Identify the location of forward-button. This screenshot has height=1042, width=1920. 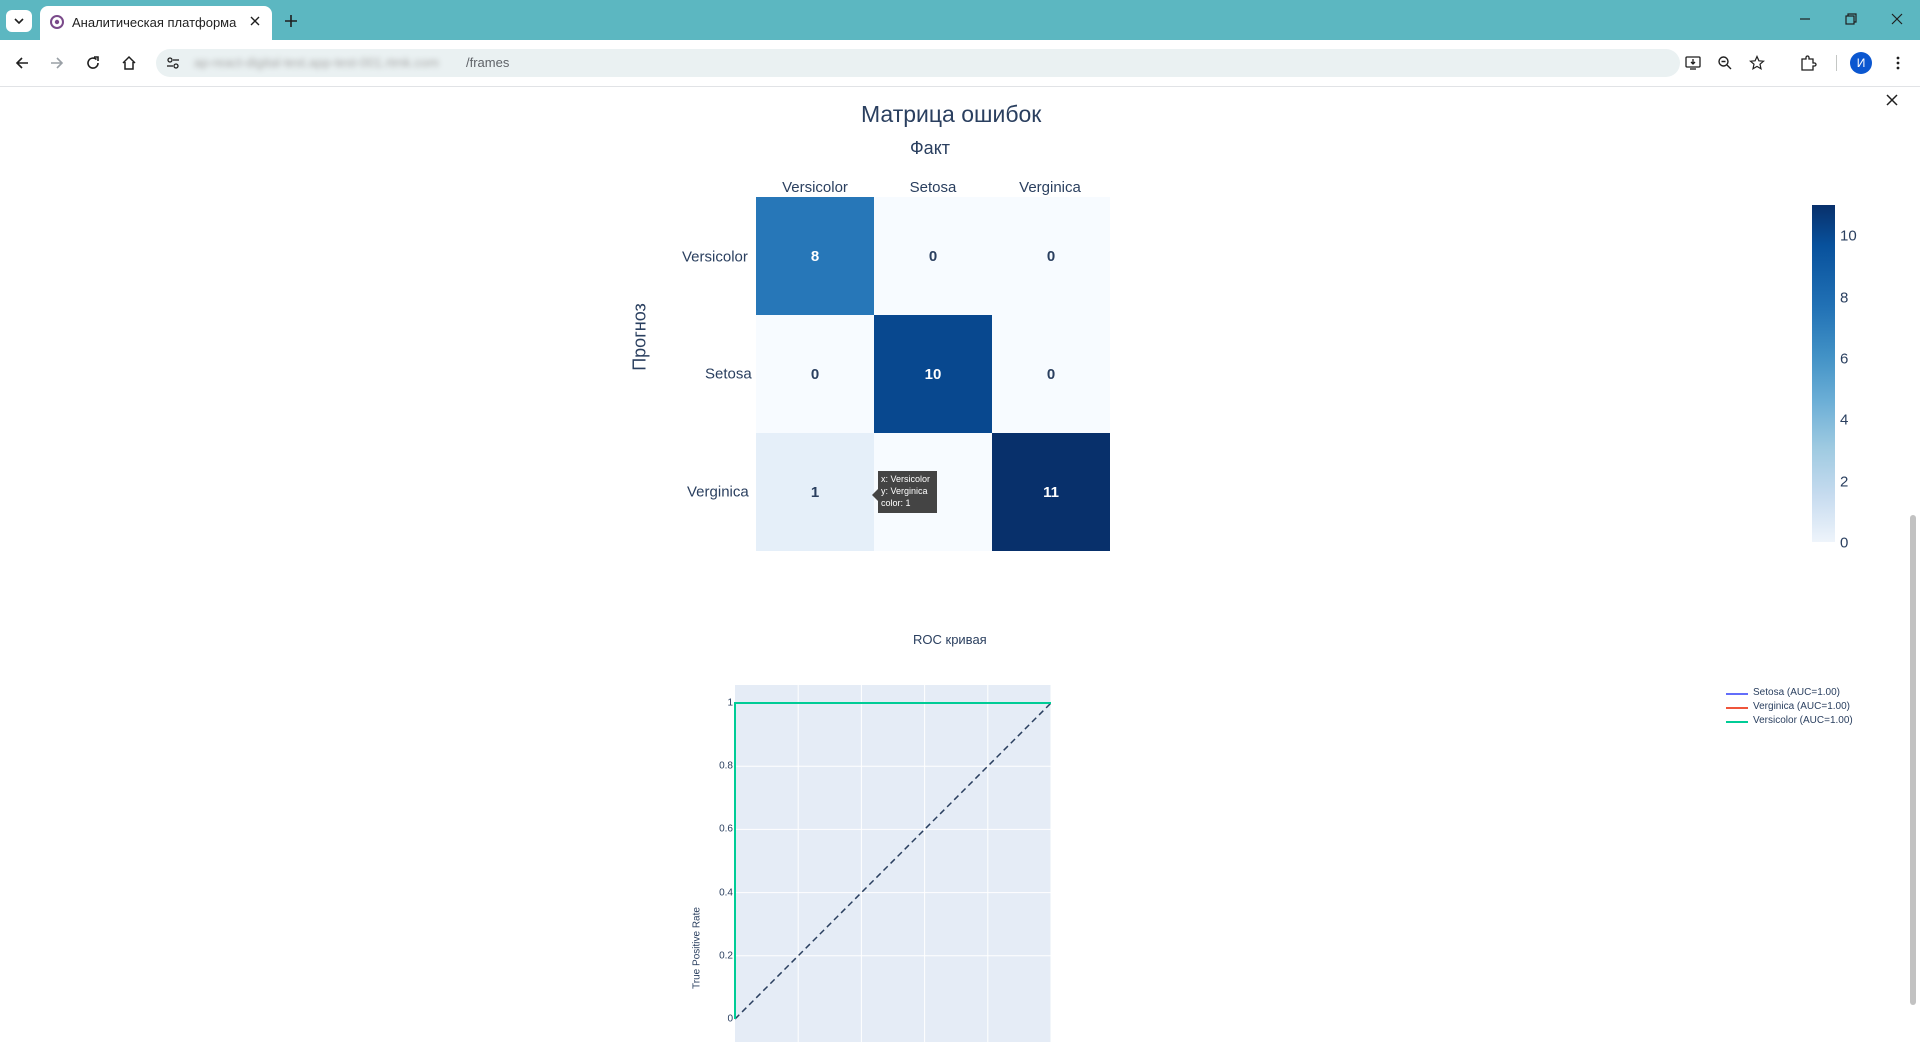
(57, 63).